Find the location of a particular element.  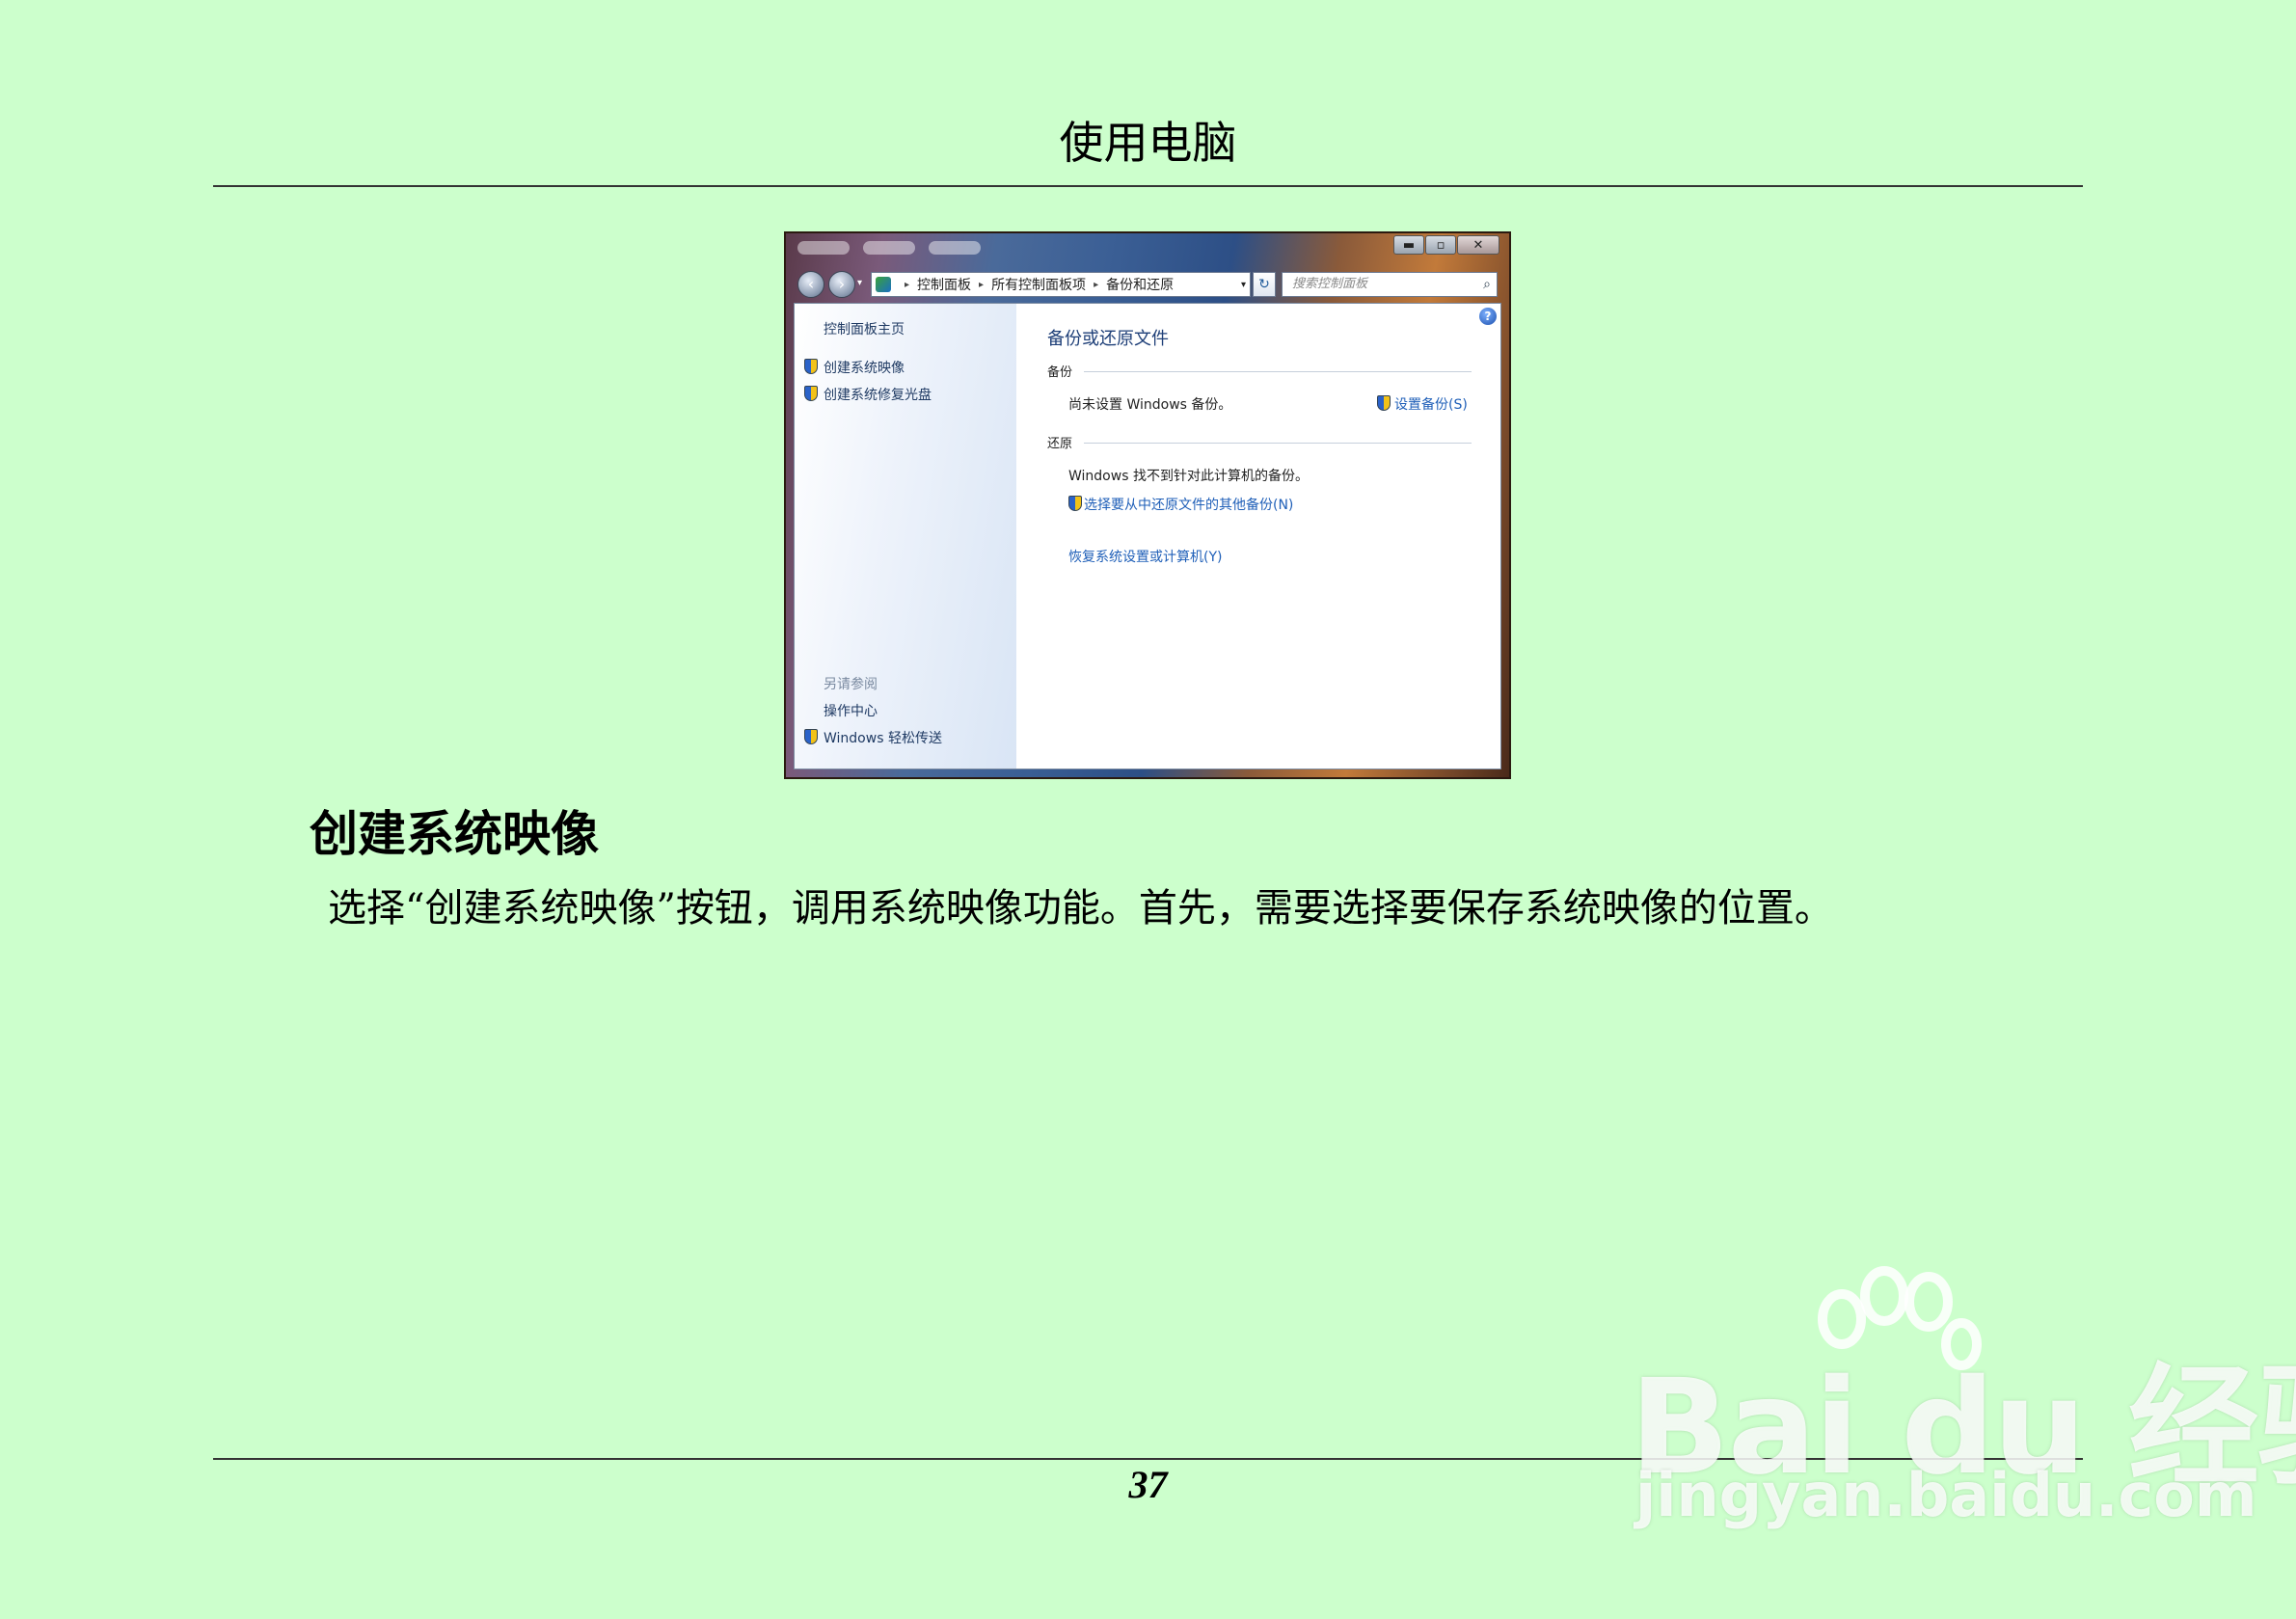

create-repair-disc-link: 创建系统修复光盘 is located at coordinates (878, 394).